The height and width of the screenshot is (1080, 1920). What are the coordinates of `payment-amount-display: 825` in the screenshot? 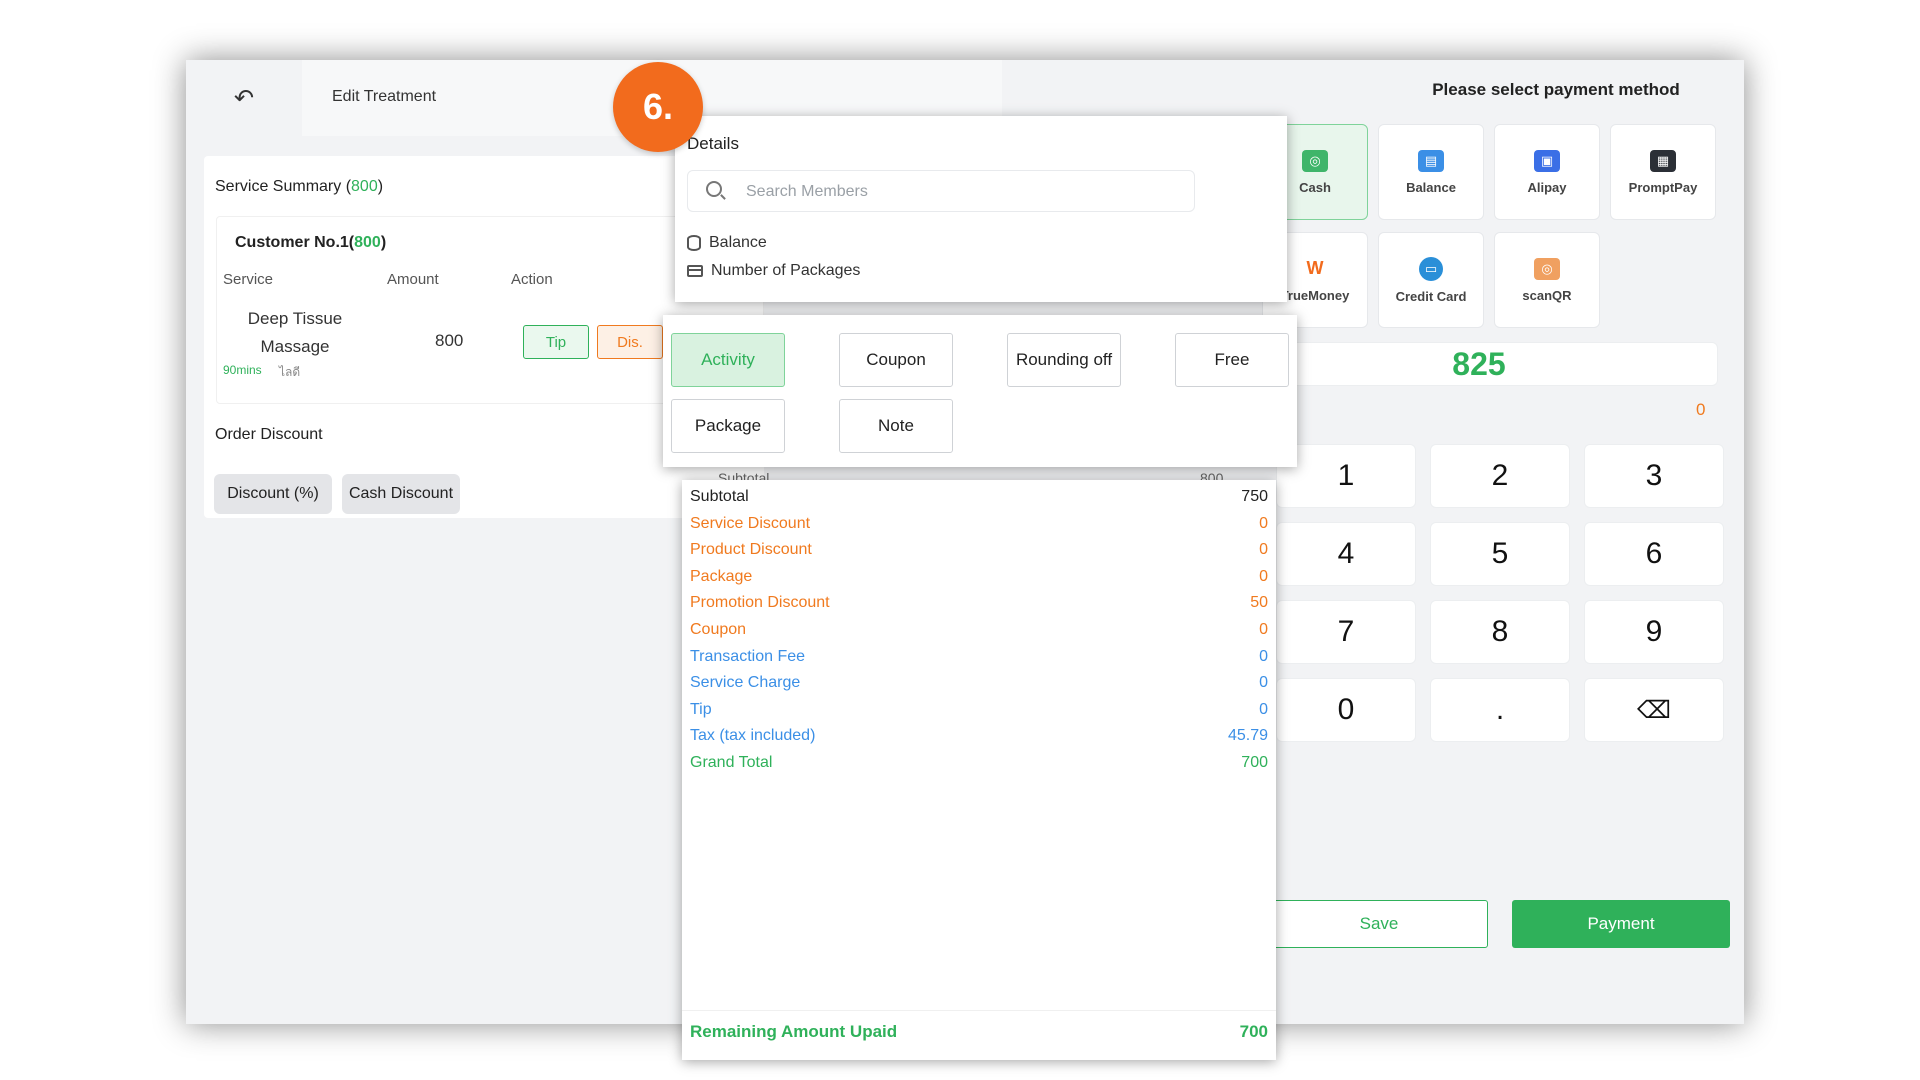 It's located at (1479, 364).